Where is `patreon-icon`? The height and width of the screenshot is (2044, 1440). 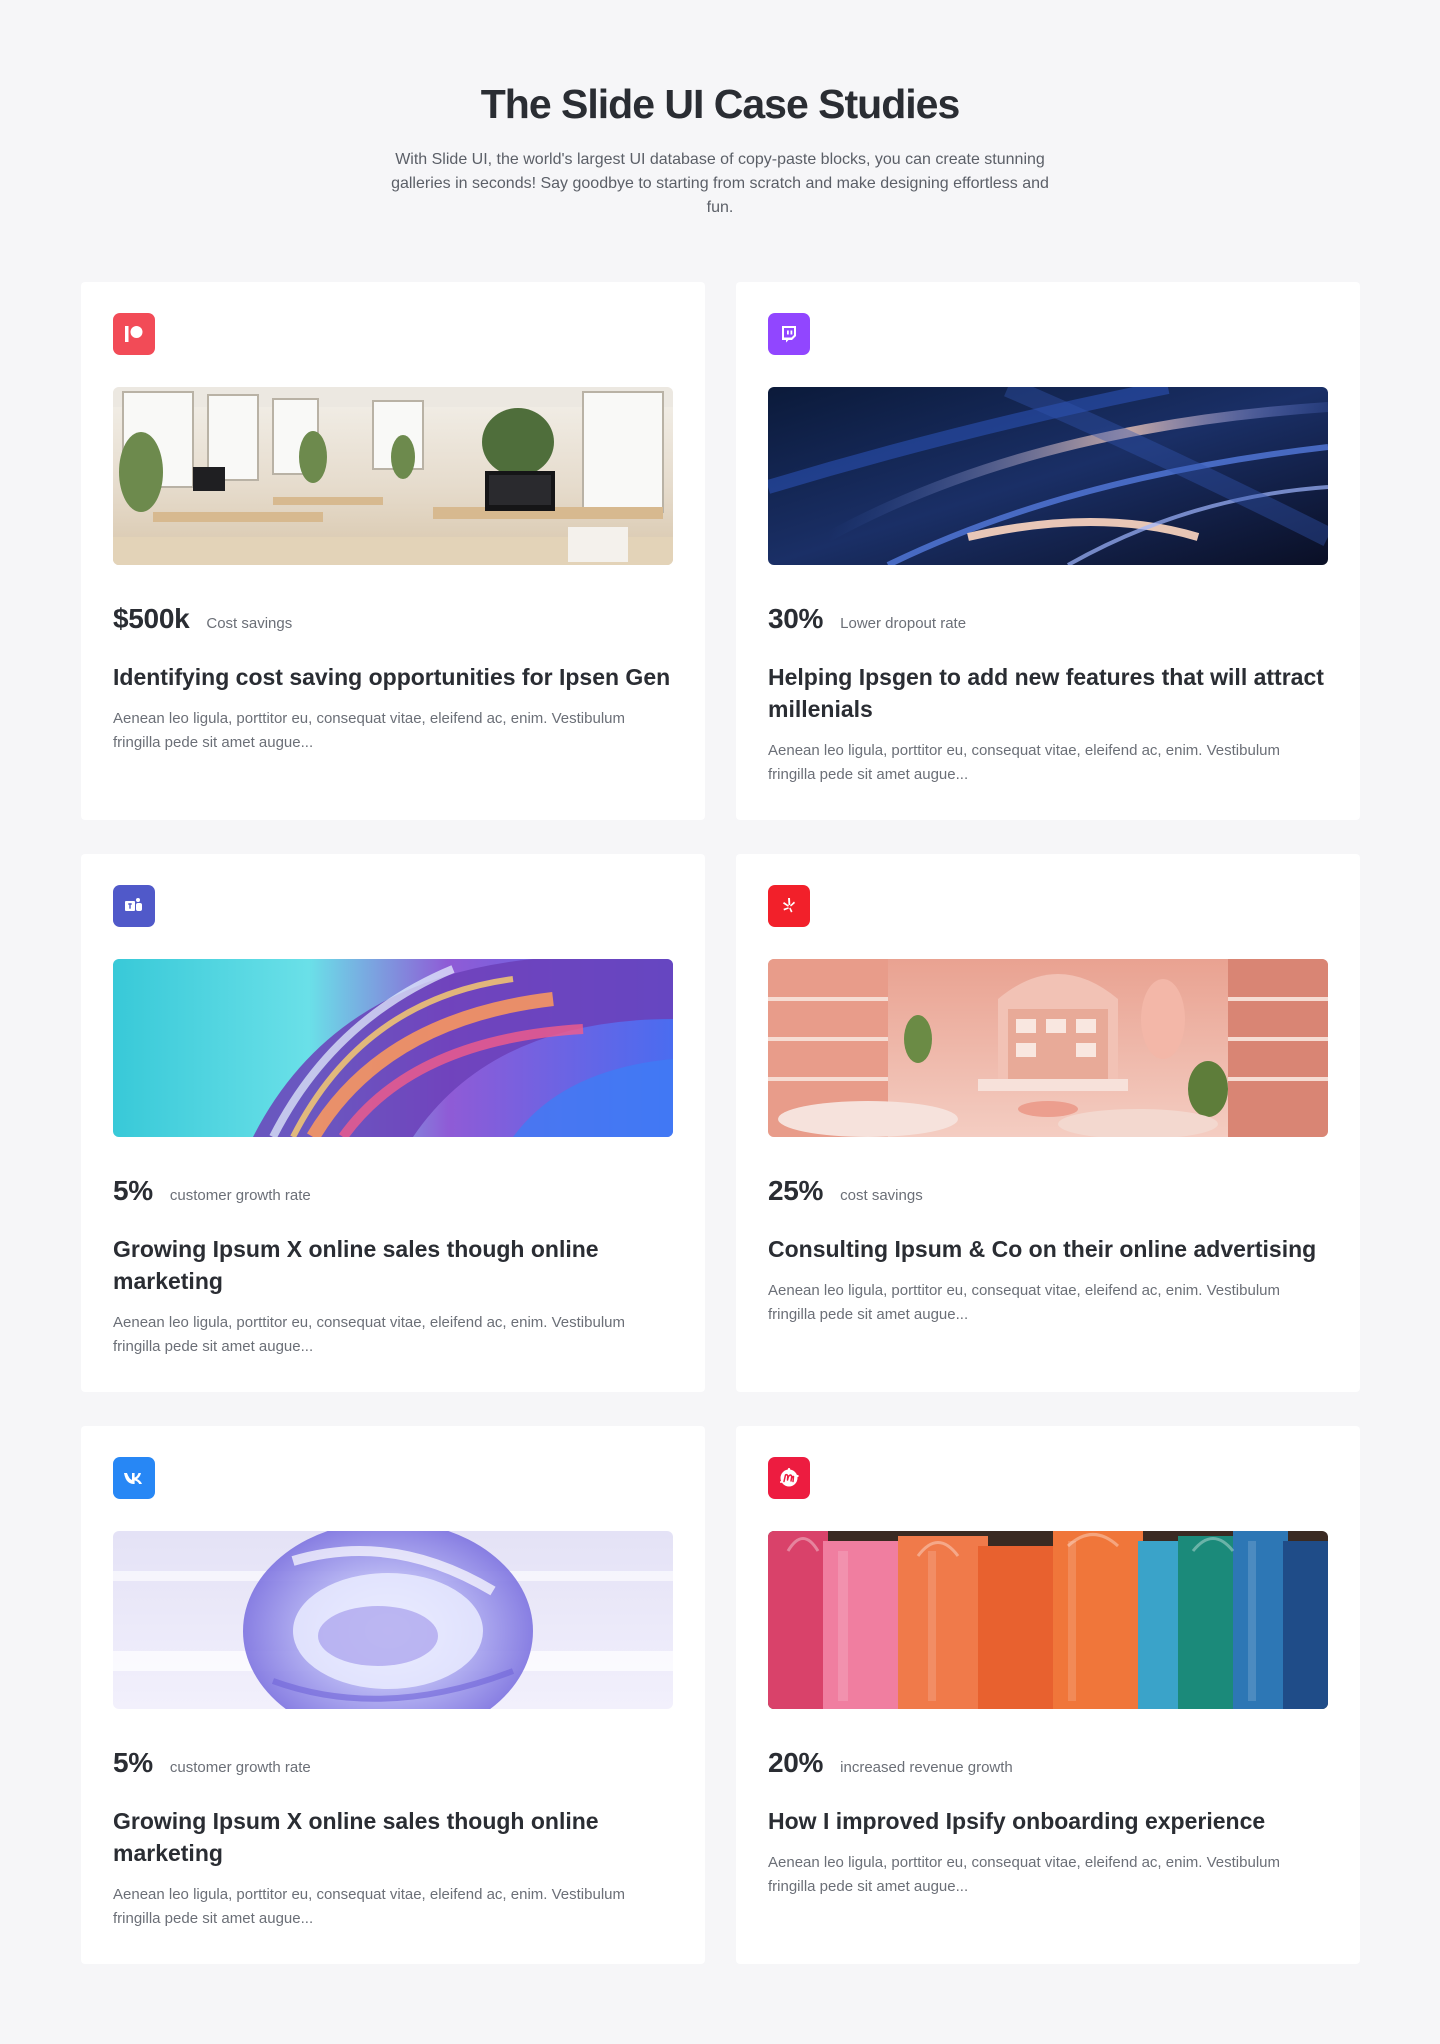 patreon-icon is located at coordinates (134, 334).